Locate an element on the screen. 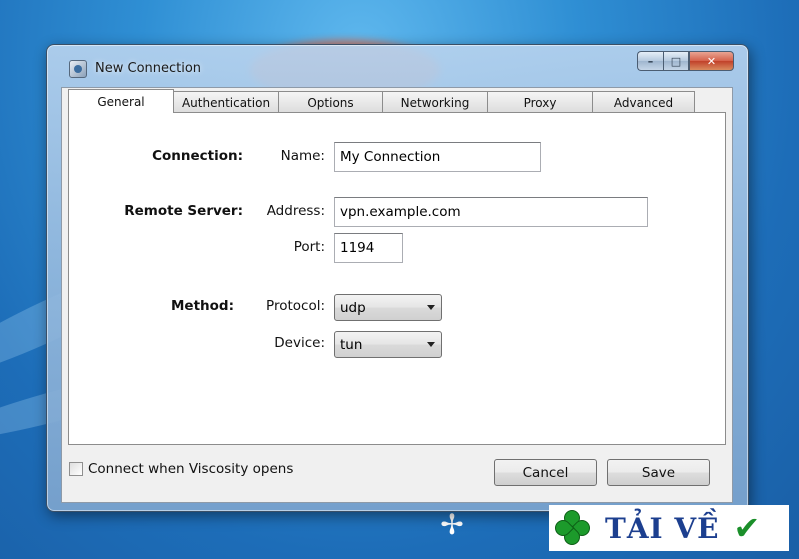  tab-advanced: Advanced is located at coordinates (643, 102).